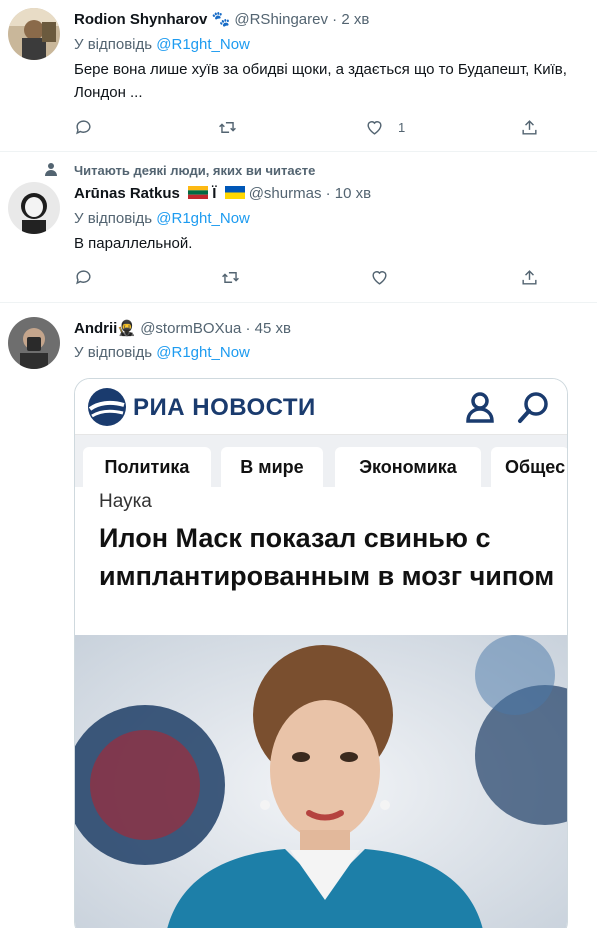 Image resolution: width=597 pixels, height=928 pixels. I want to click on ria-tabs: Политика В мире Экономика Общес, so click(321, 461).